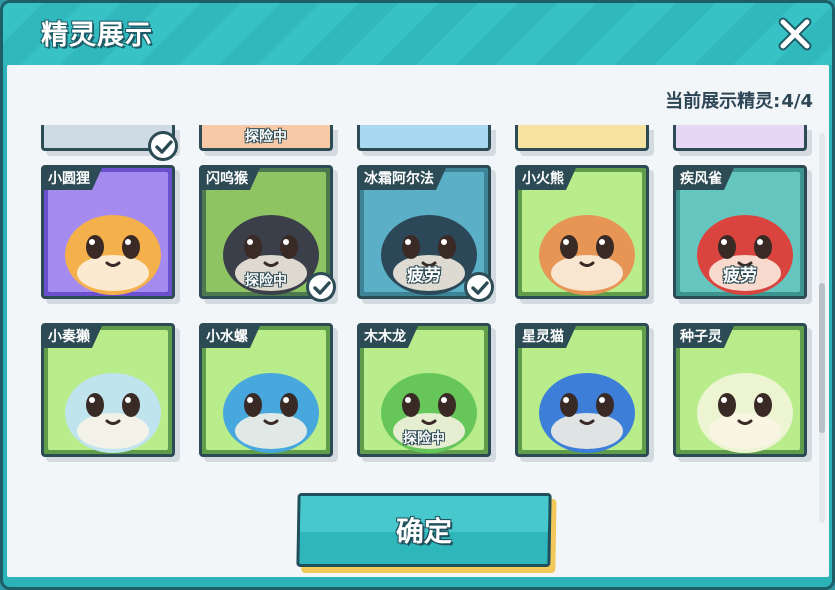 This screenshot has height=590, width=835. I want to click on dialog-title: 精灵展示, so click(97, 35).